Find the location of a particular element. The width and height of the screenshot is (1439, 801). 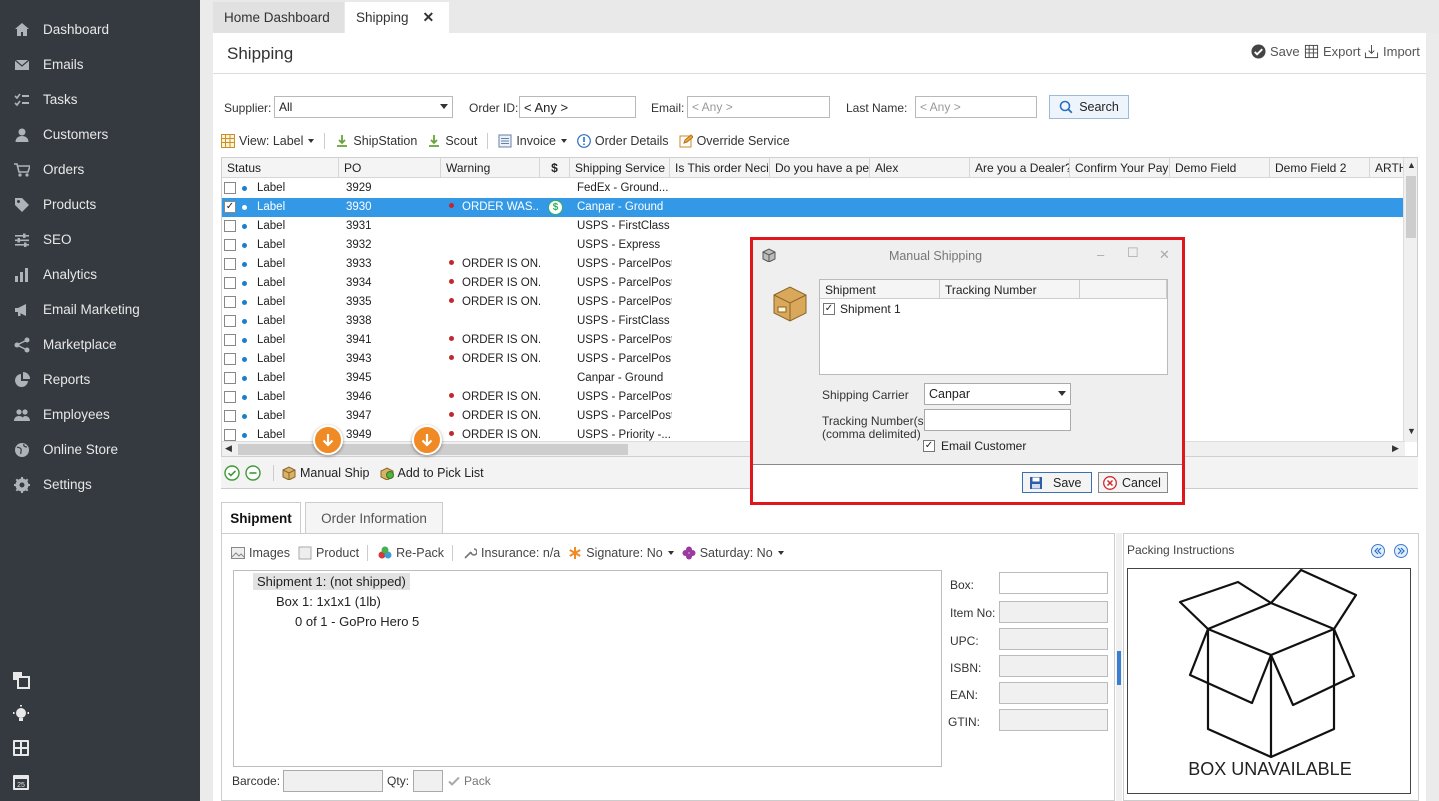

sidebar-item-products: Products is located at coordinates (100, 204).